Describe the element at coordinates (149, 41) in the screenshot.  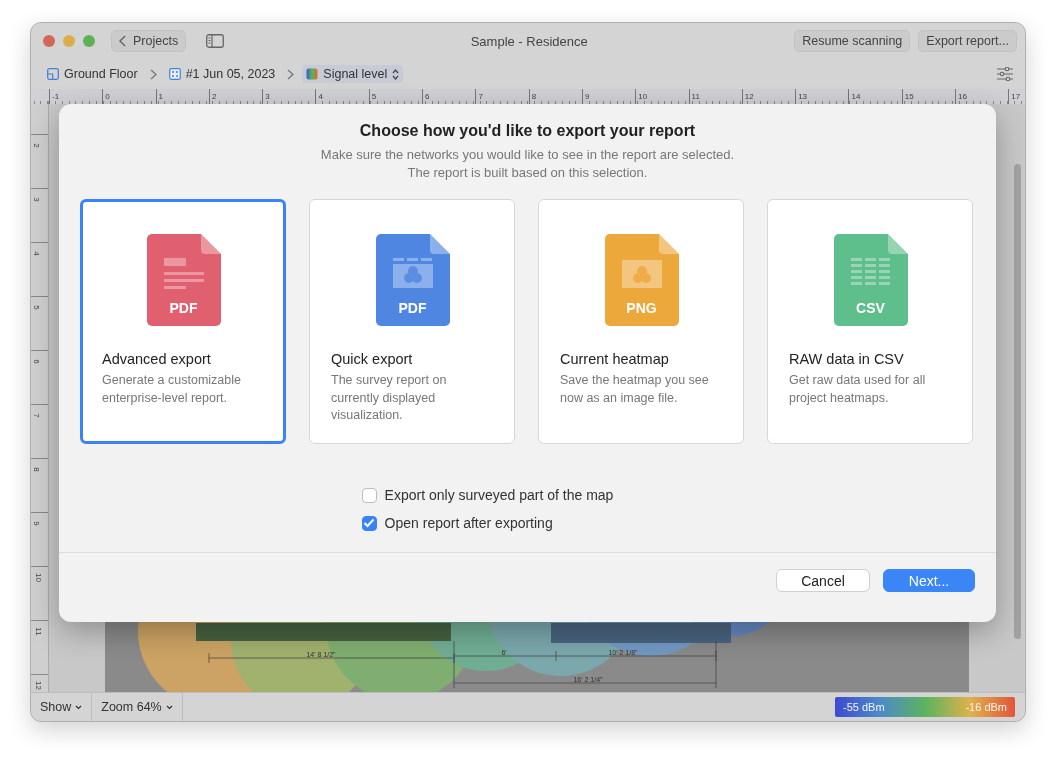
I see `back-button: Projects` at that location.